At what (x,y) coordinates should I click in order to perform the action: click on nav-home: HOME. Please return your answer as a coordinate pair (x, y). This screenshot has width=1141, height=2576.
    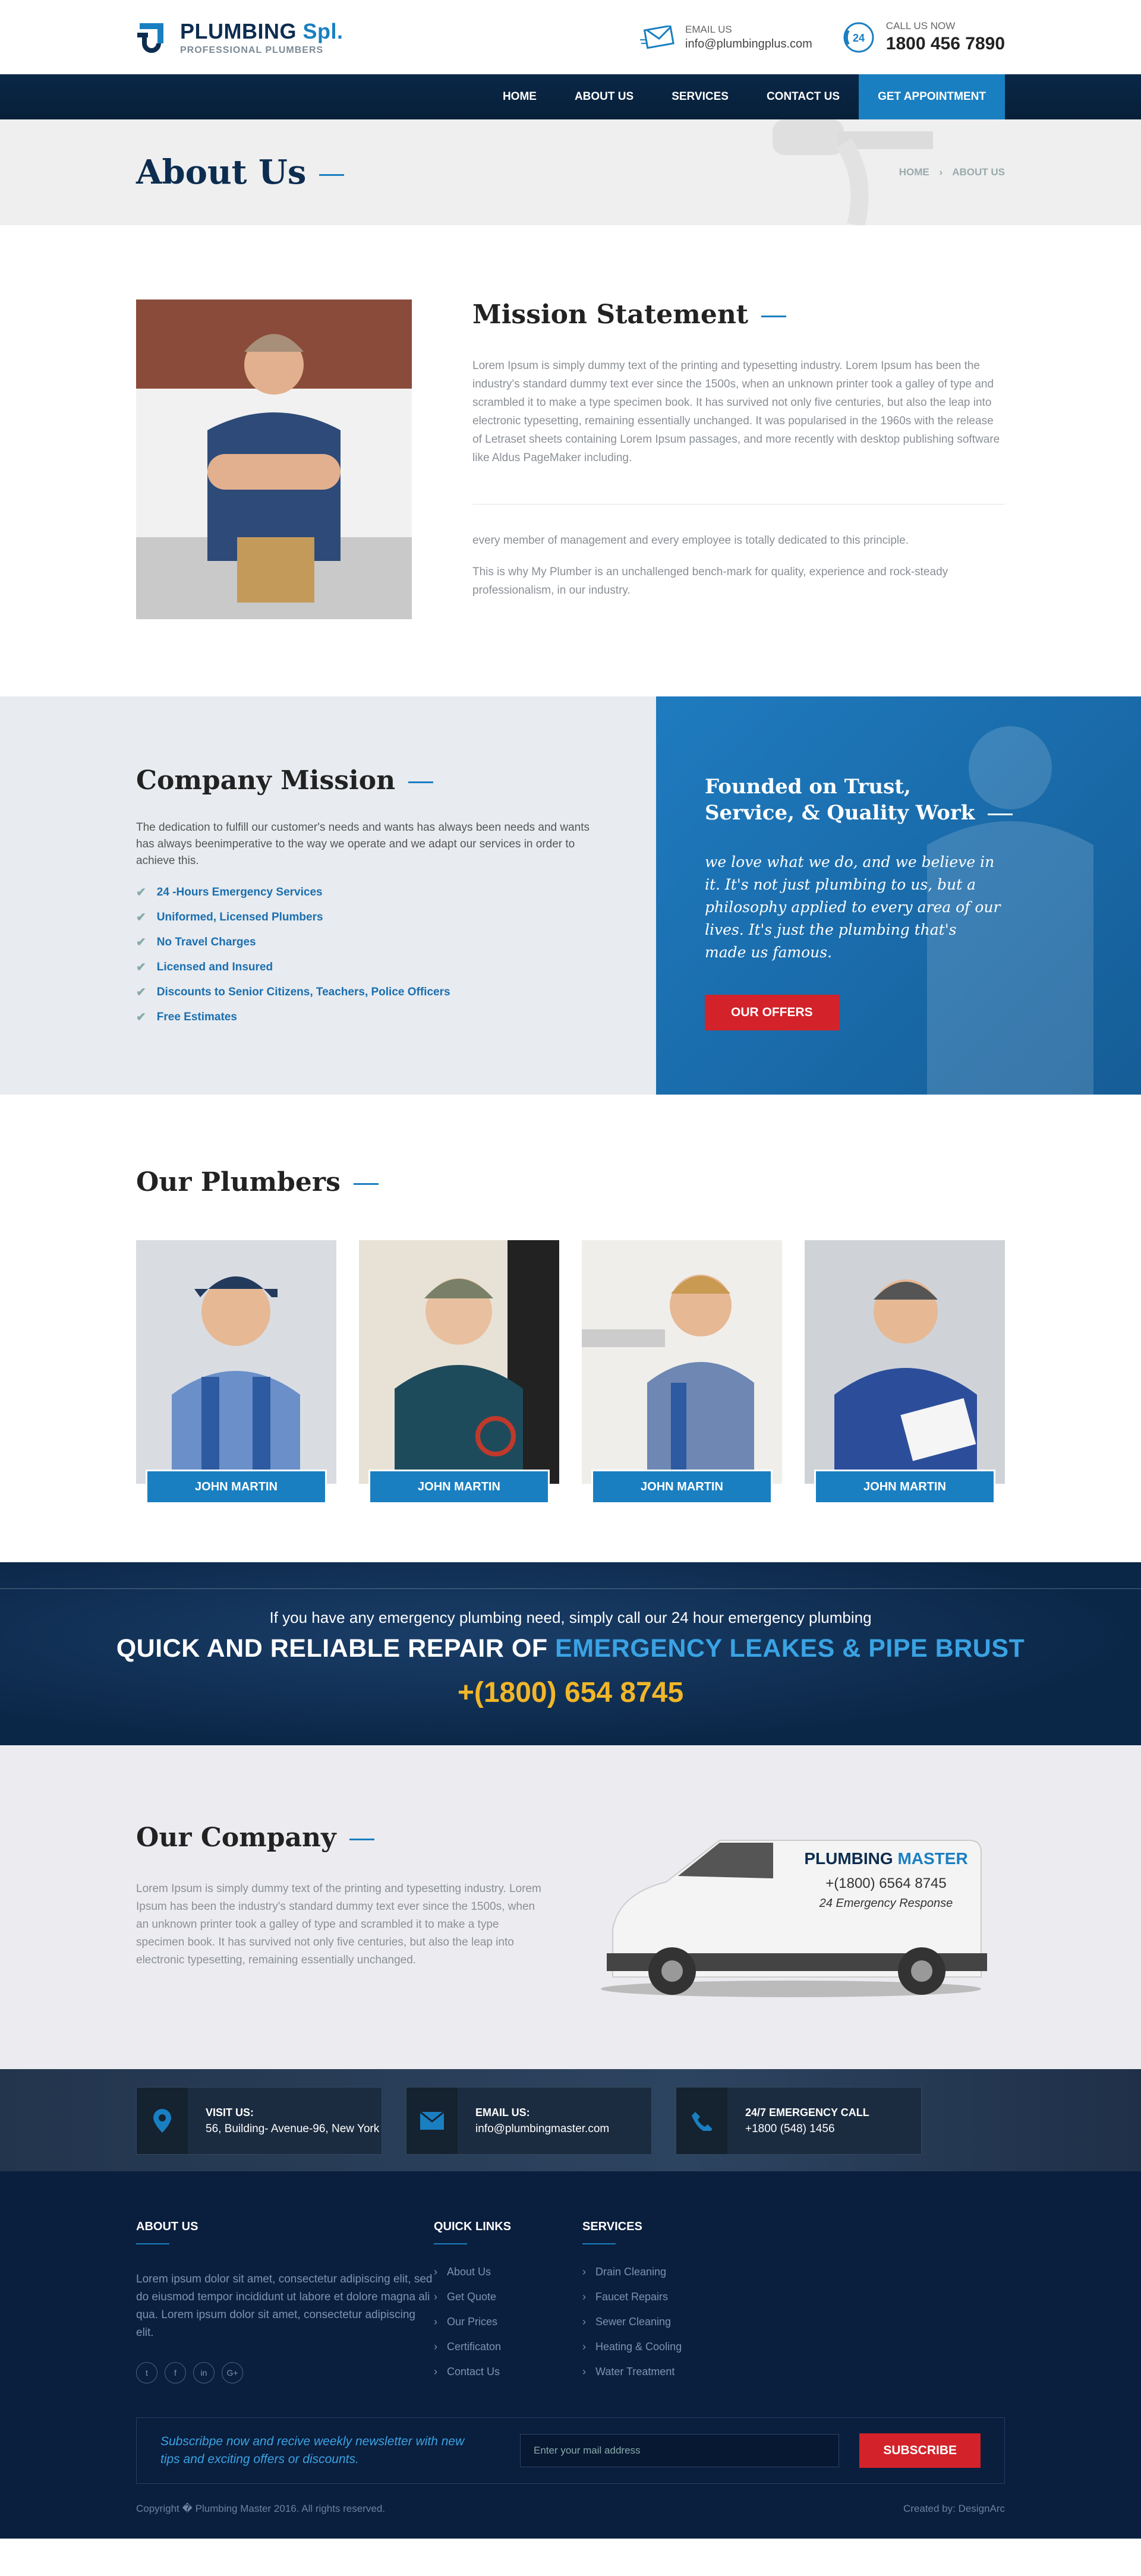
    Looking at the image, I should click on (520, 97).